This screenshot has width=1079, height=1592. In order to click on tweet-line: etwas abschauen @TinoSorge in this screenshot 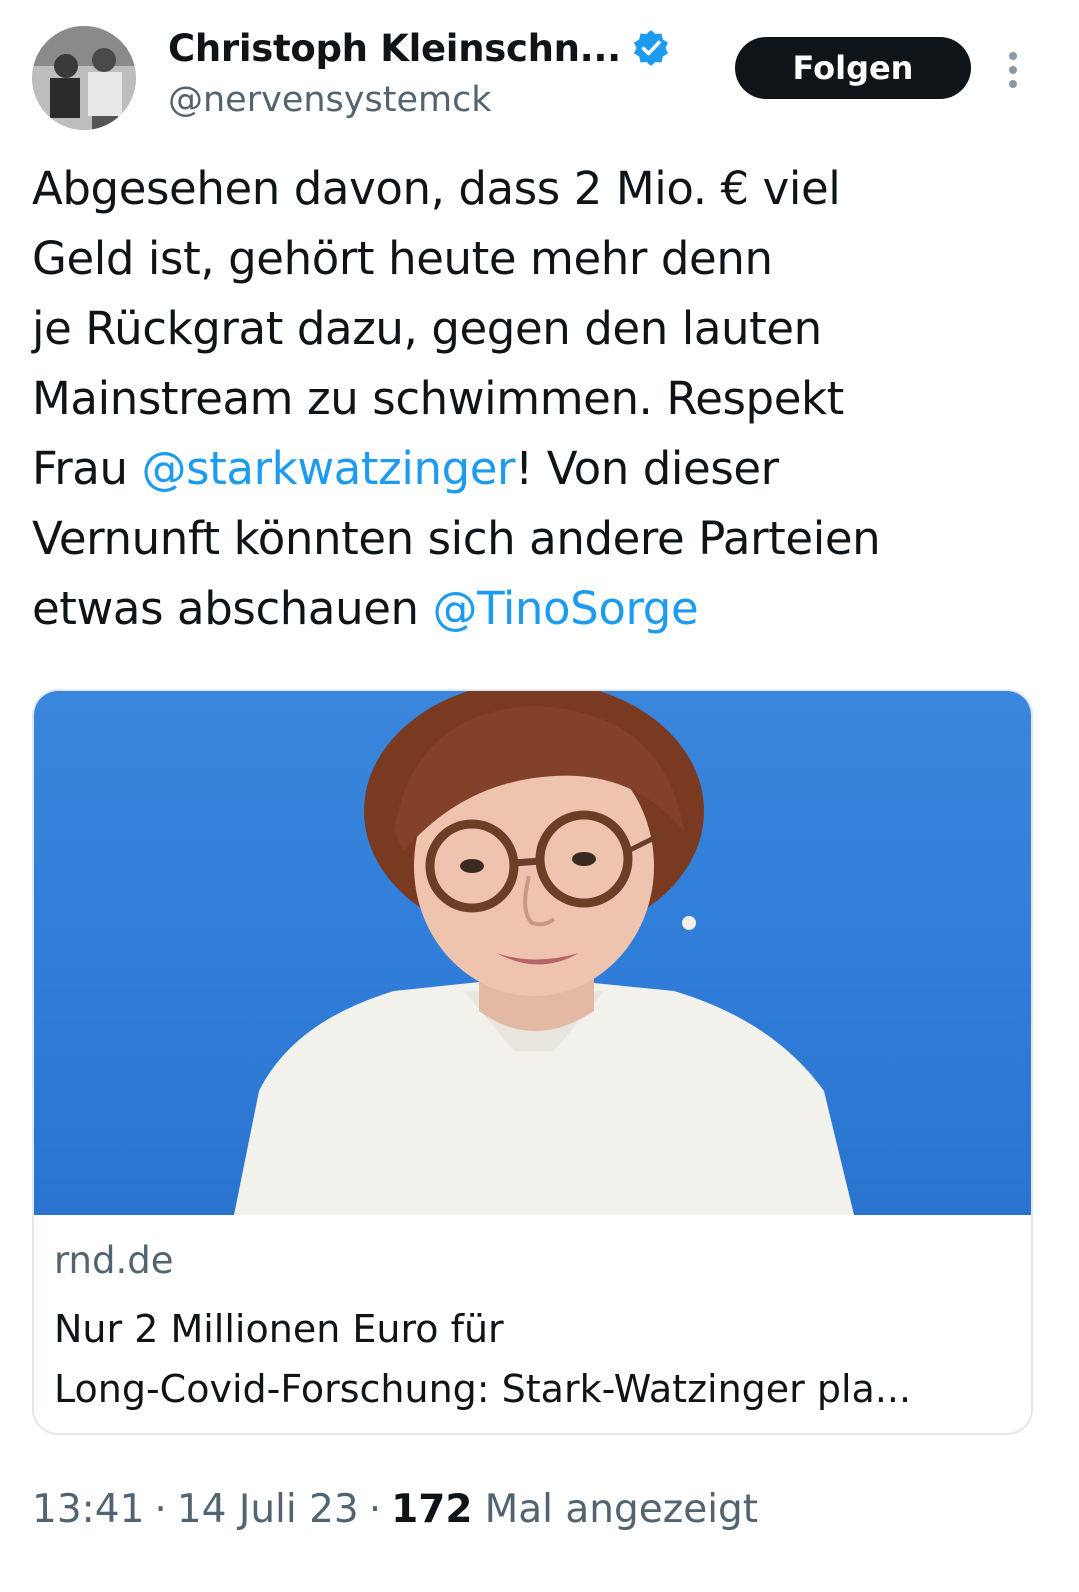, I will do `click(365, 608)`.